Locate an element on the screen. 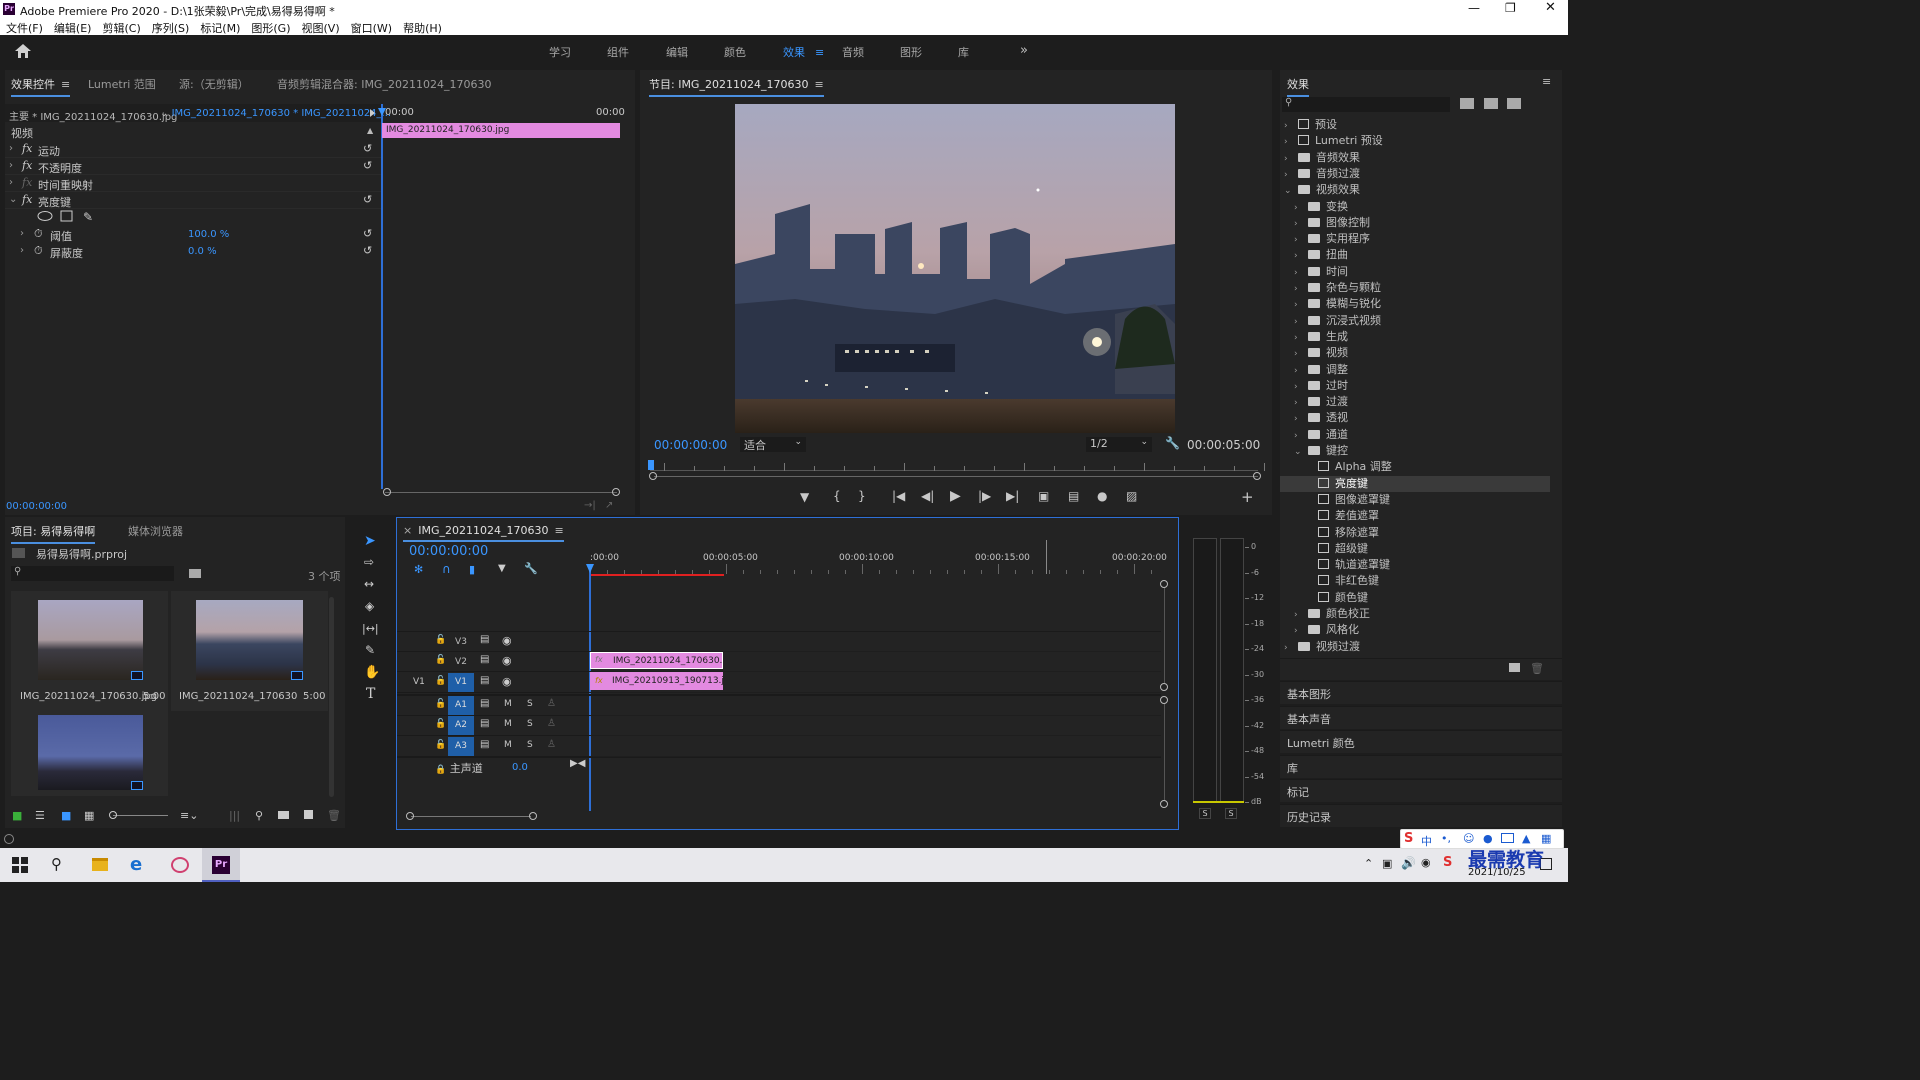 The height and width of the screenshot is (1080, 1920). type-tool-icon: T is located at coordinates (370, 694).